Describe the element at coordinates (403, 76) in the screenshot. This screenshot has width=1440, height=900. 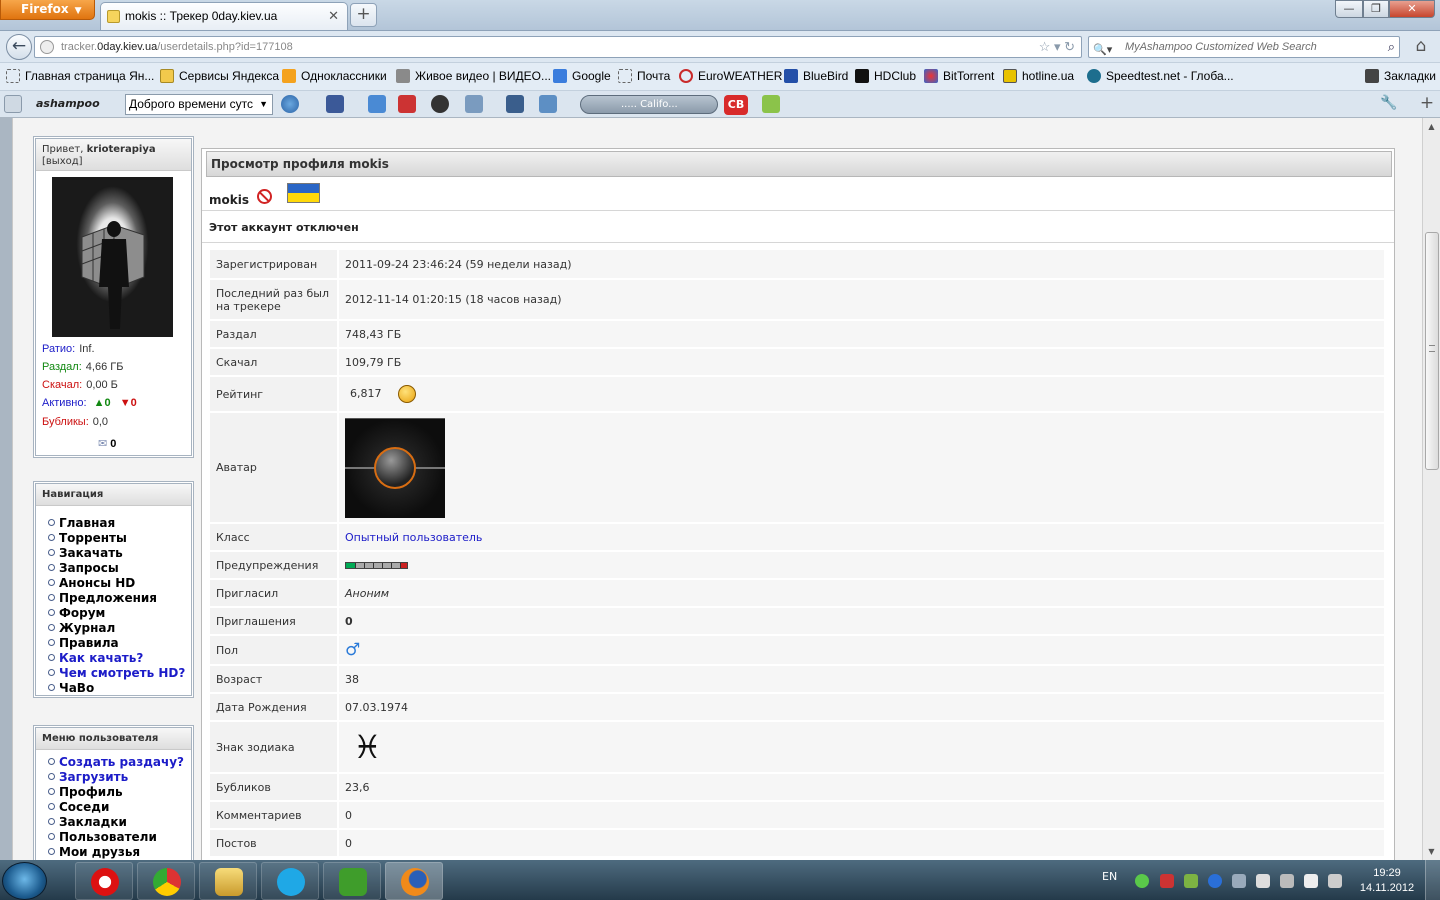
I see `video-icon` at that location.